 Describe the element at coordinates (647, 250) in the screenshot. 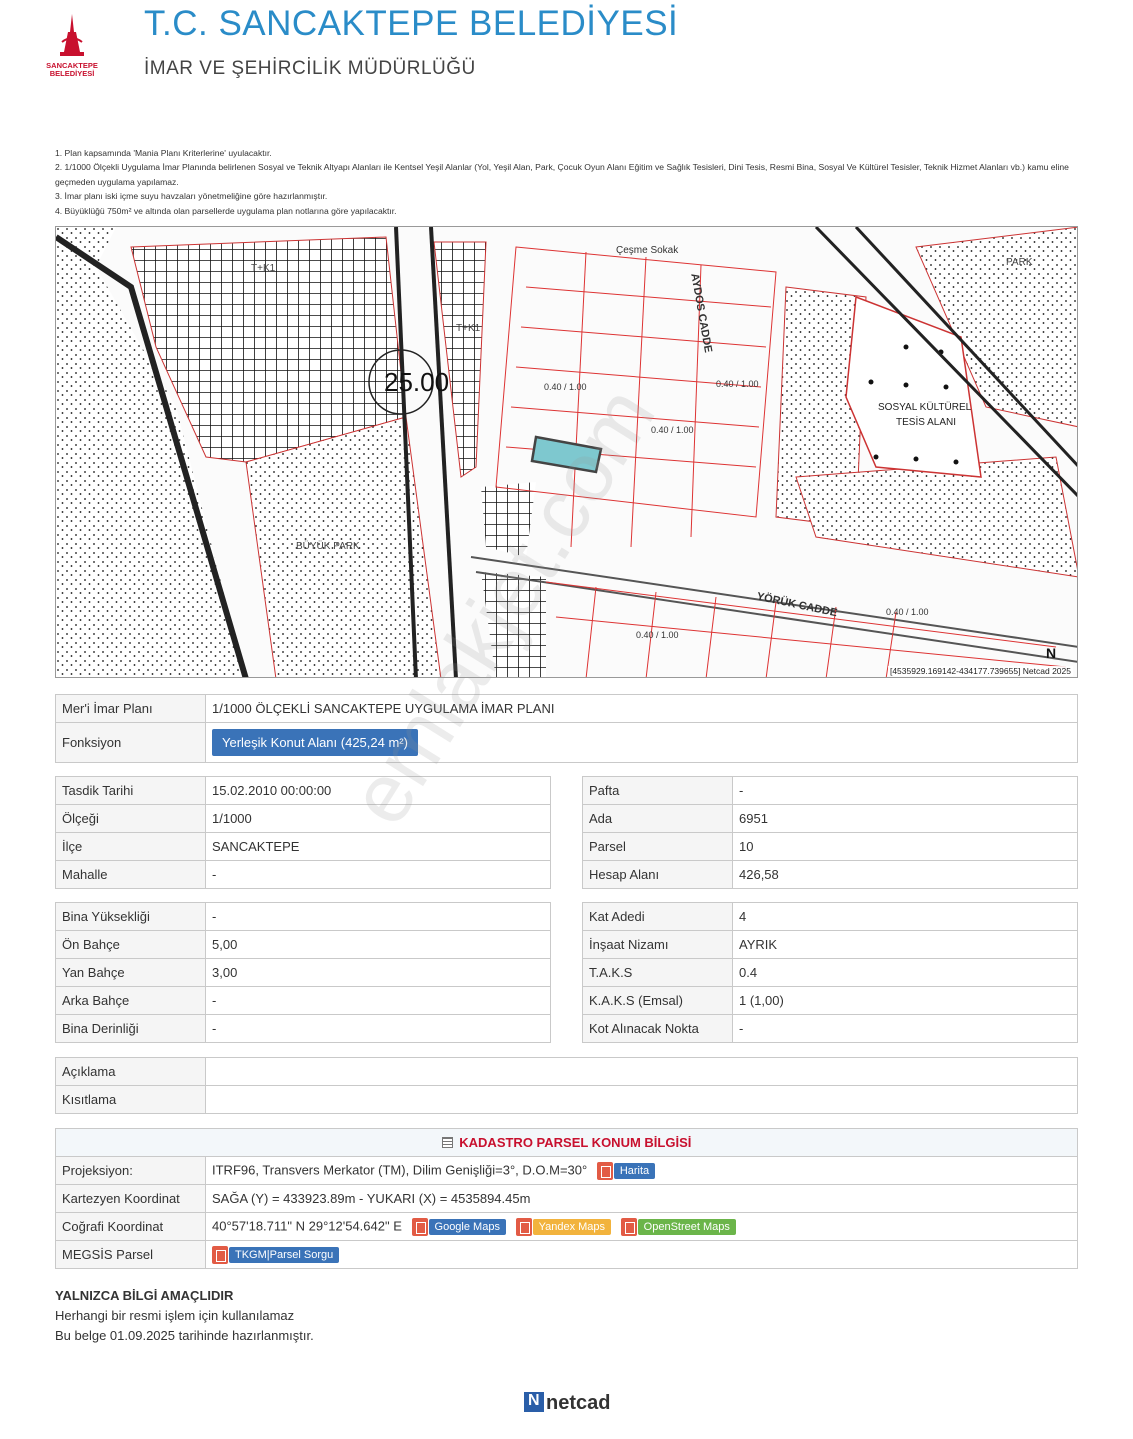

I see `map-label: Çeşme Sokak` at that location.